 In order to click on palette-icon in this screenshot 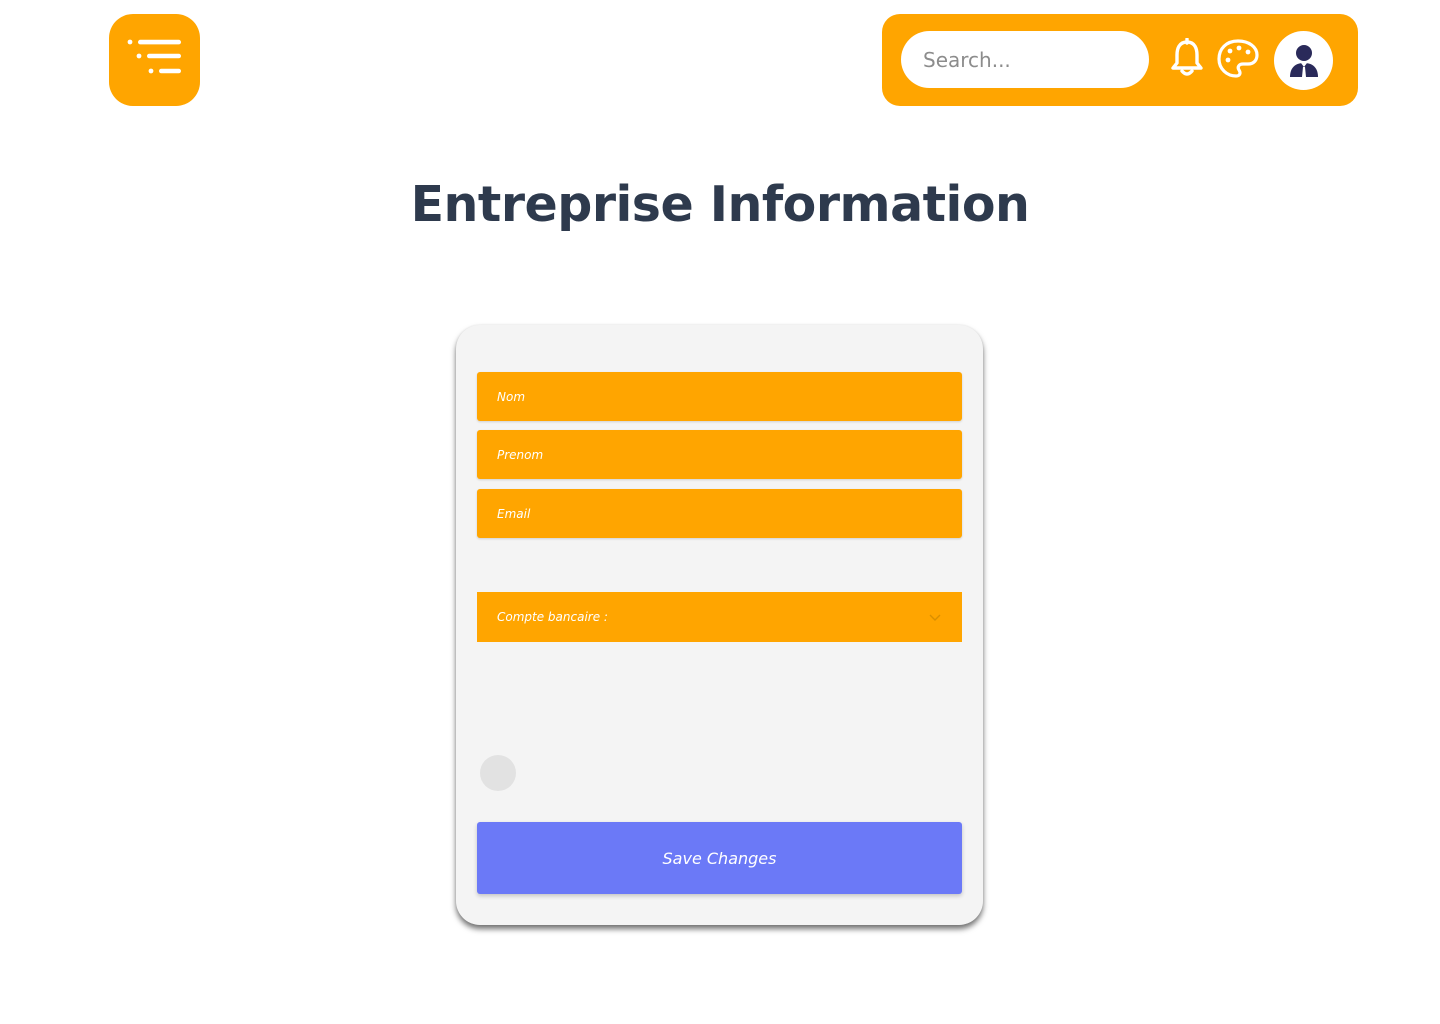, I will do `click(1238, 58)`.